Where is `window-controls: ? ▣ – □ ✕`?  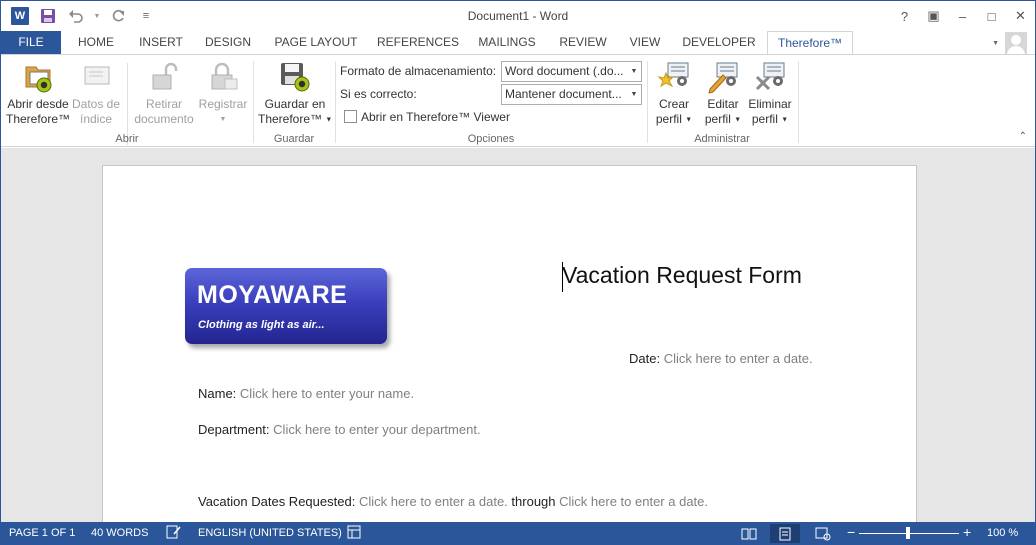 window-controls: ? ▣ – □ ✕ is located at coordinates (962, 16).